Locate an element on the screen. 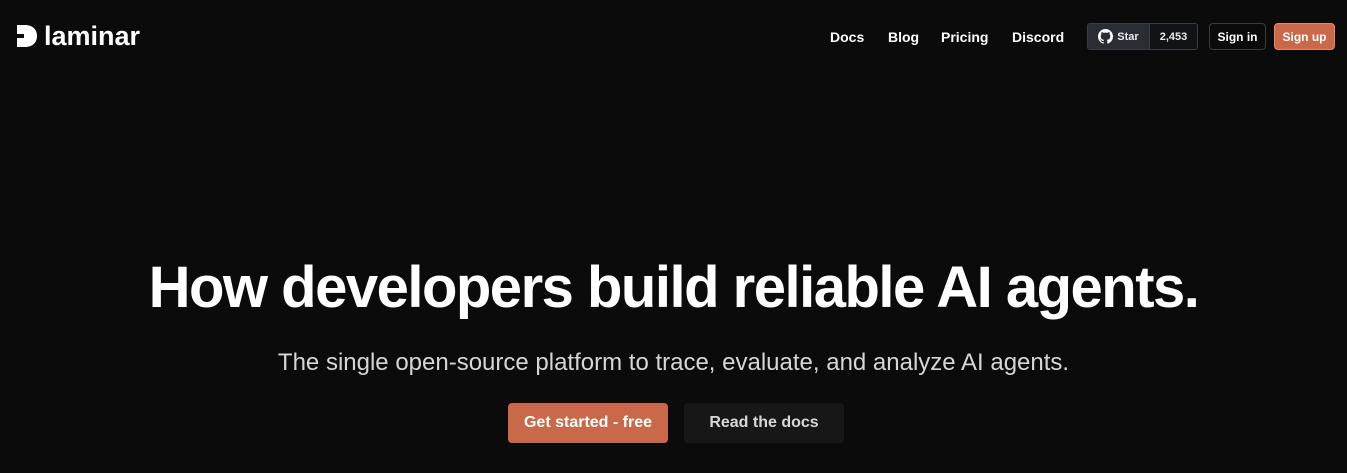  github-star-count: 2,453 is located at coordinates (1173, 36).